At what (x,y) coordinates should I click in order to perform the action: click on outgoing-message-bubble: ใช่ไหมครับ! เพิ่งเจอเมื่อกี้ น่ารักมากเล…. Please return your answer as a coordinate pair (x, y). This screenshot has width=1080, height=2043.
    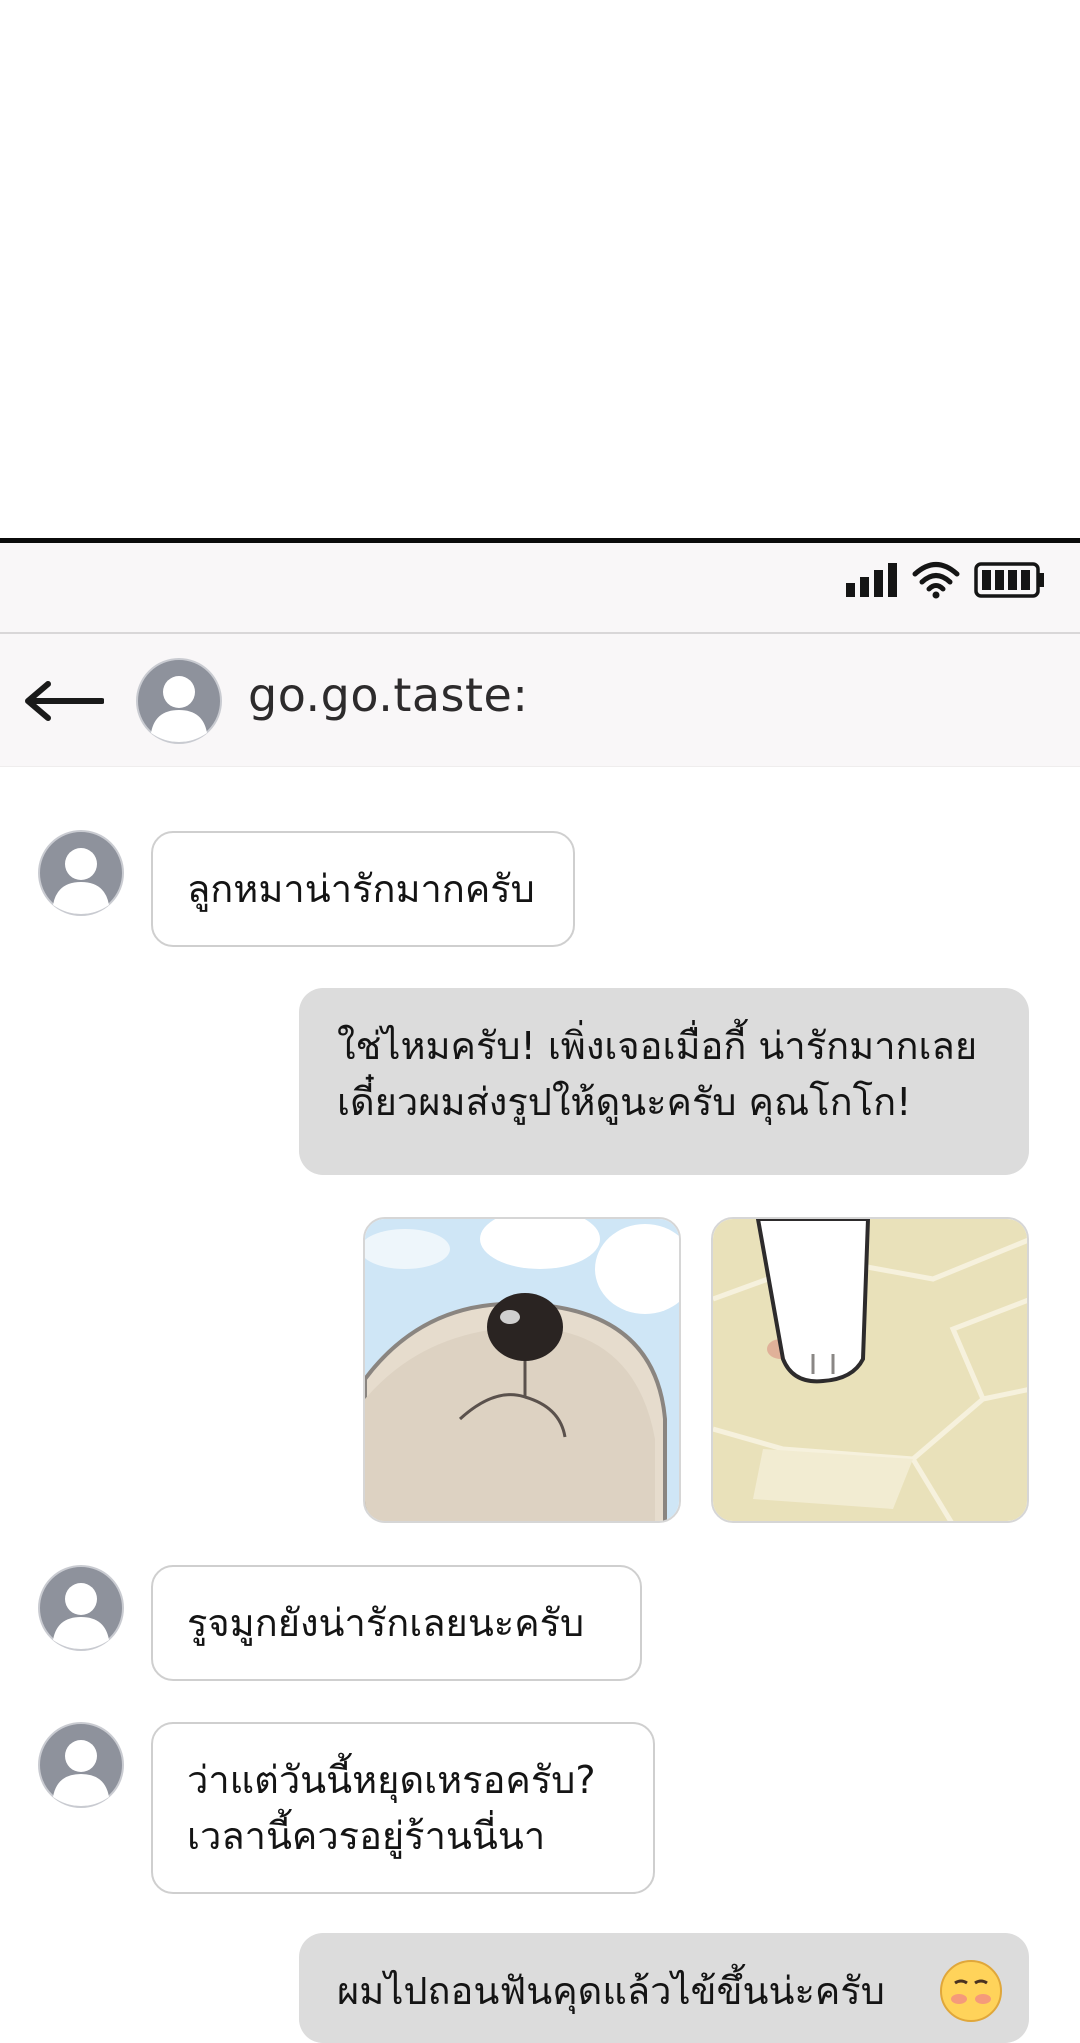
    Looking at the image, I should click on (664, 1081).